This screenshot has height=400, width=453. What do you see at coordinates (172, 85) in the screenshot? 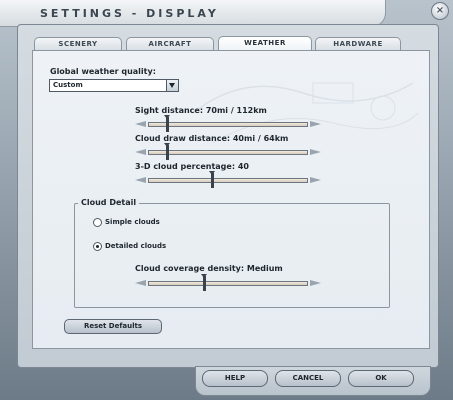
I see `chevron-down-icon` at bounding box center [172, 85].